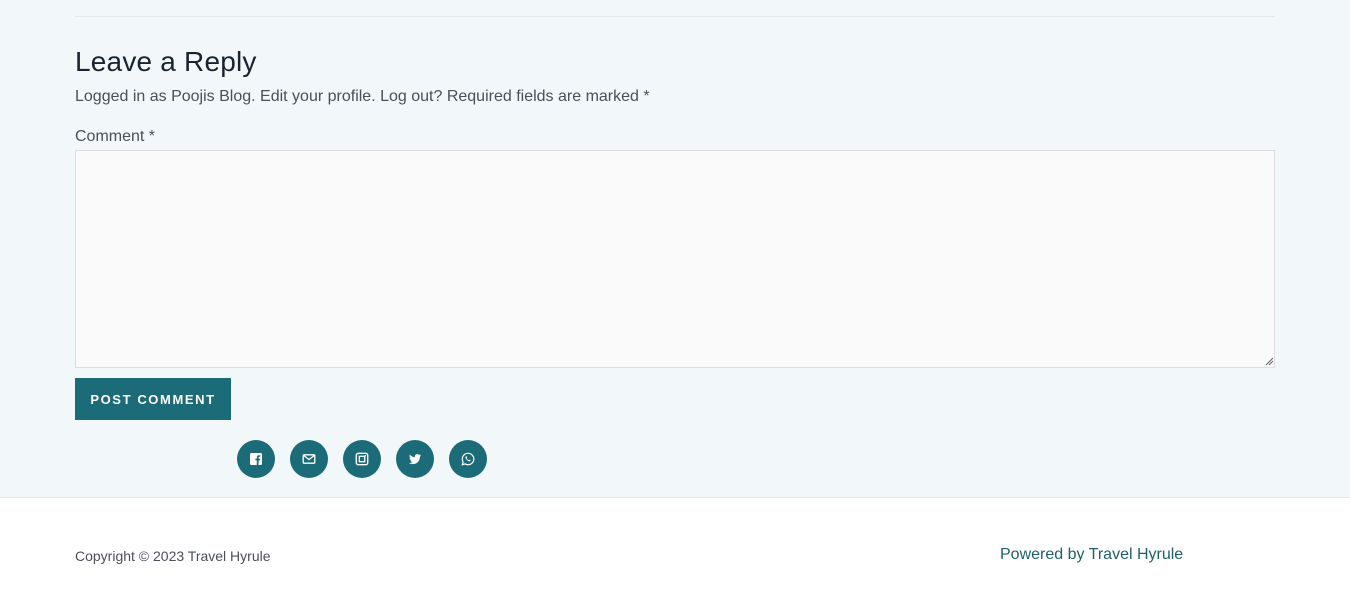 The width and height of the screenshot is (1350, 616). I want to click on divider, so click(675, 16).